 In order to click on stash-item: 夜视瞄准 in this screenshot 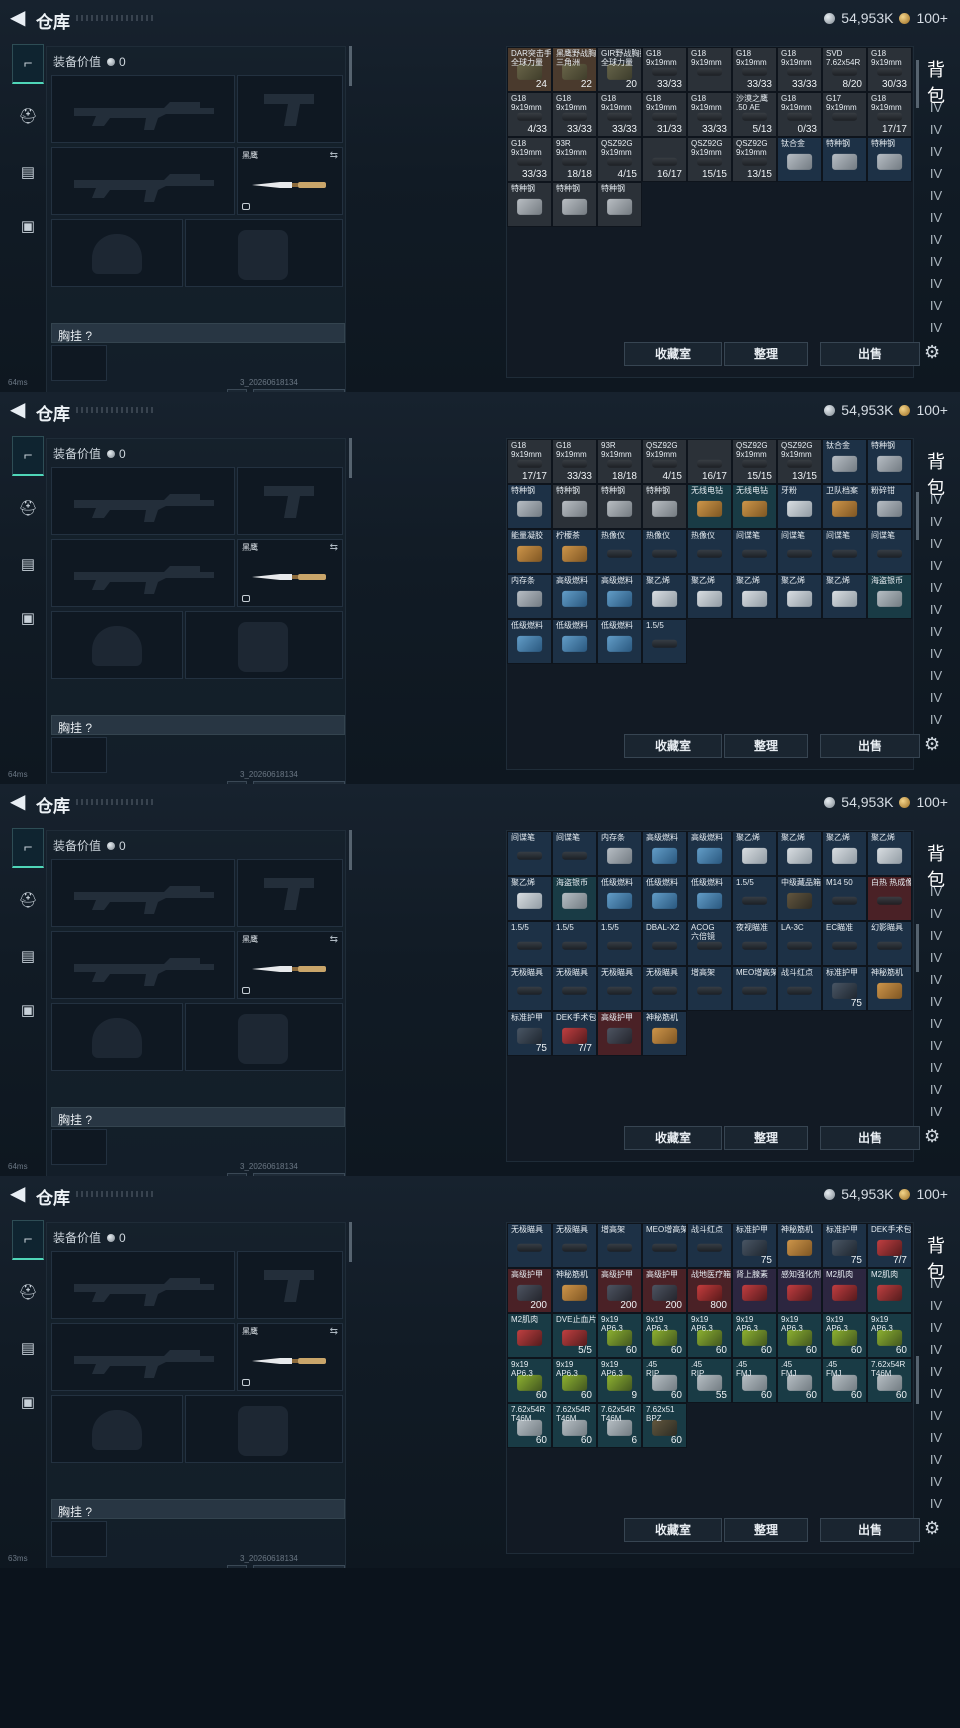, I will do `click(754, 943)`.